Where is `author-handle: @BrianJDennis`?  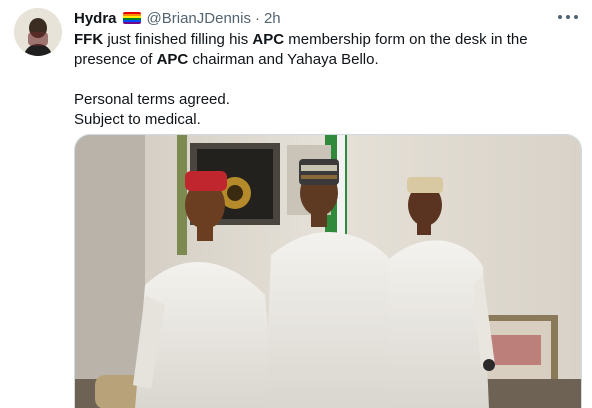
author-handle: @BrianJDennis is located at coordinates (199, 18).